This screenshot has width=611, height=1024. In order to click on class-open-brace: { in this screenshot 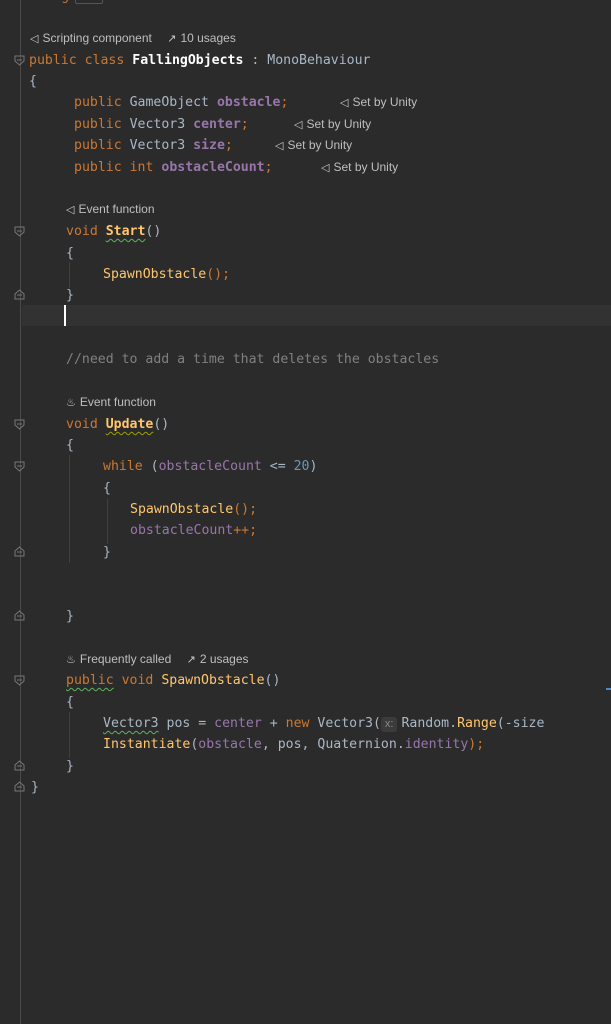, I will do `click(305, 81)`.